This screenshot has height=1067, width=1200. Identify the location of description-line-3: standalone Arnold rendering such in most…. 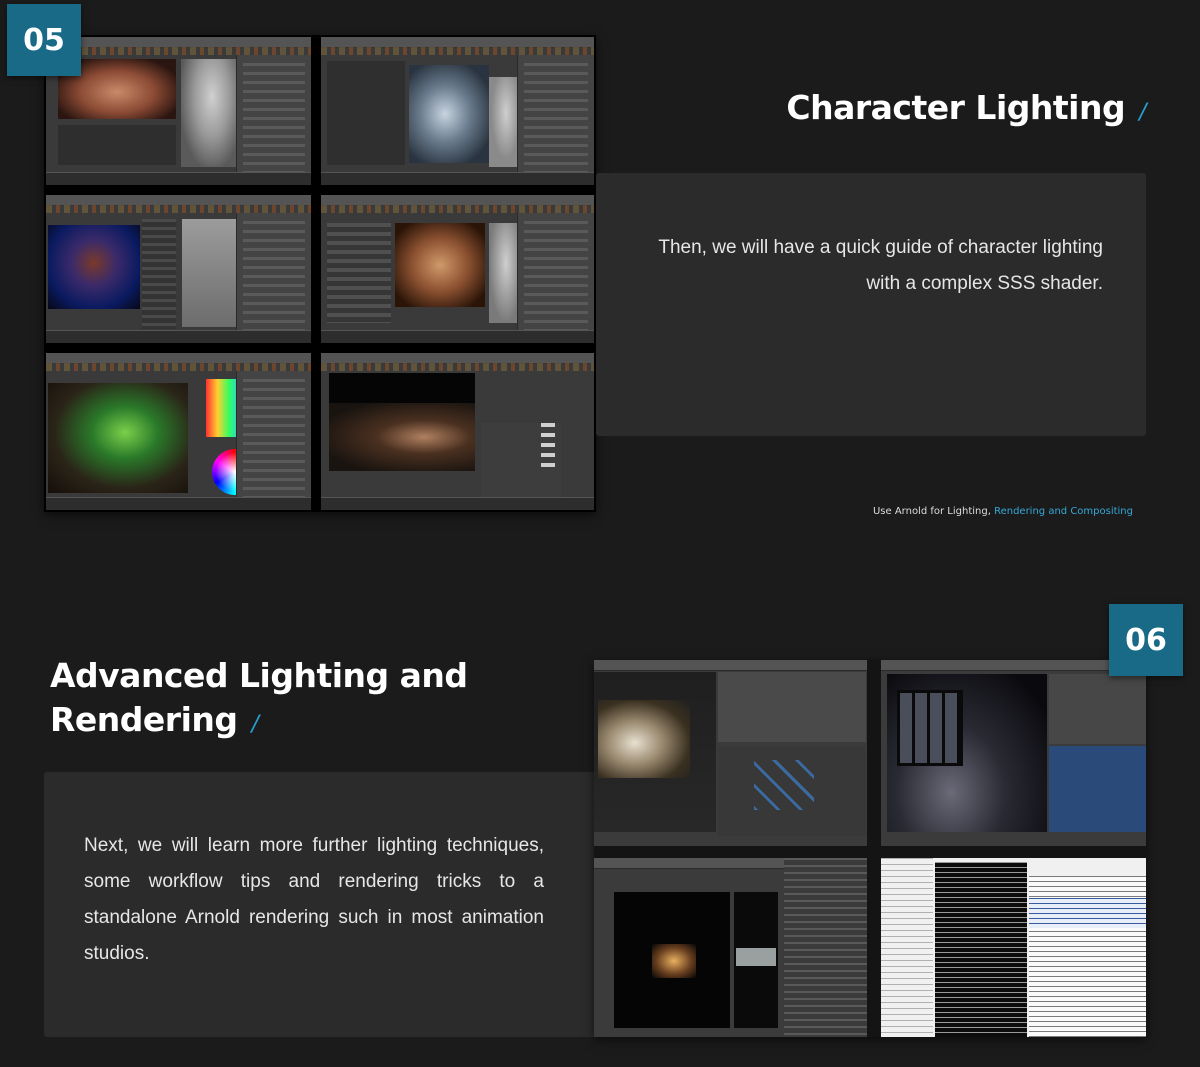
(314, 917).